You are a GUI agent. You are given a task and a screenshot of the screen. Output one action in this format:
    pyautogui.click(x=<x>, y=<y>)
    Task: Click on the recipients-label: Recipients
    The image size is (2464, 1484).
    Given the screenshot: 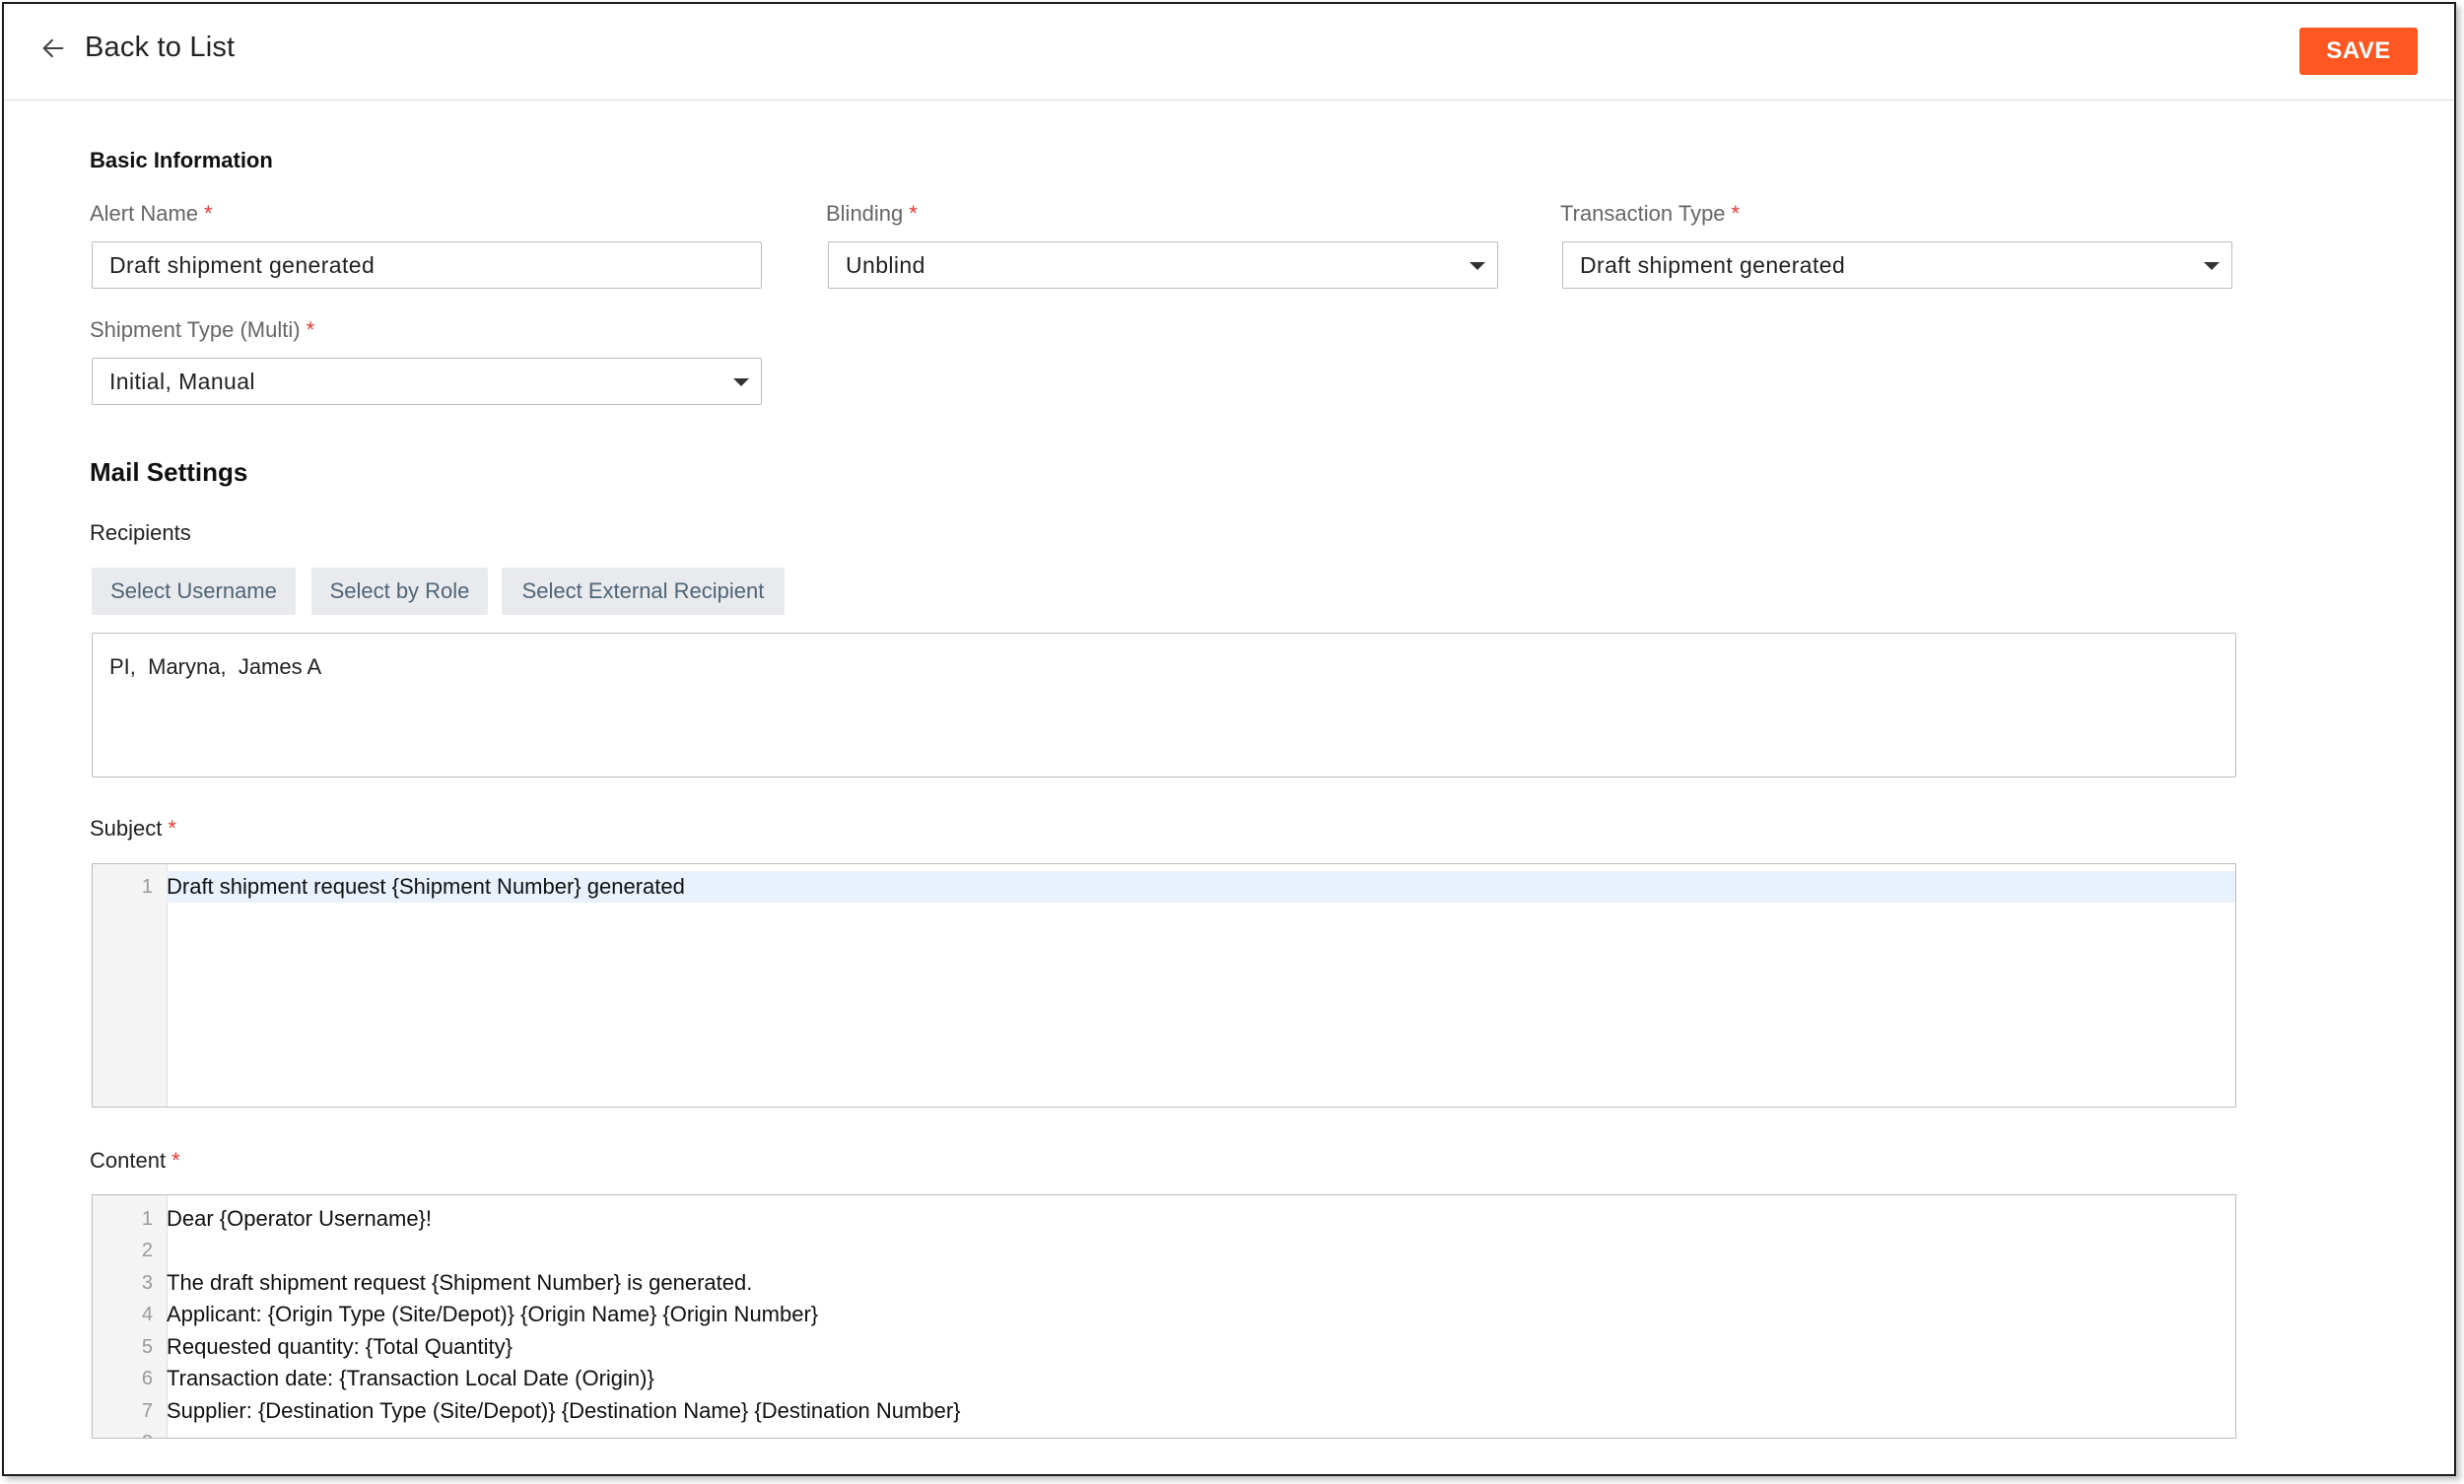 What is the action you would take?
    pyautogui.click(x=140, y=532)
    